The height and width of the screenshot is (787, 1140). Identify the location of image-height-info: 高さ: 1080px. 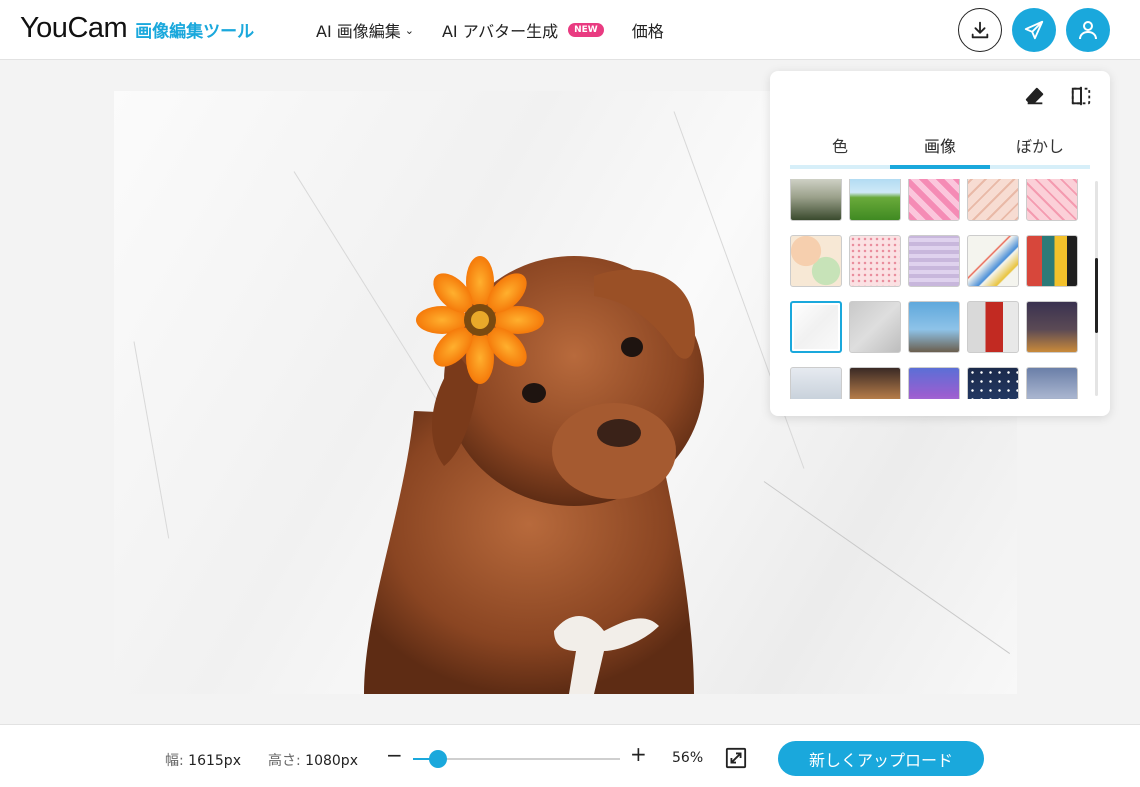
(313, 760).